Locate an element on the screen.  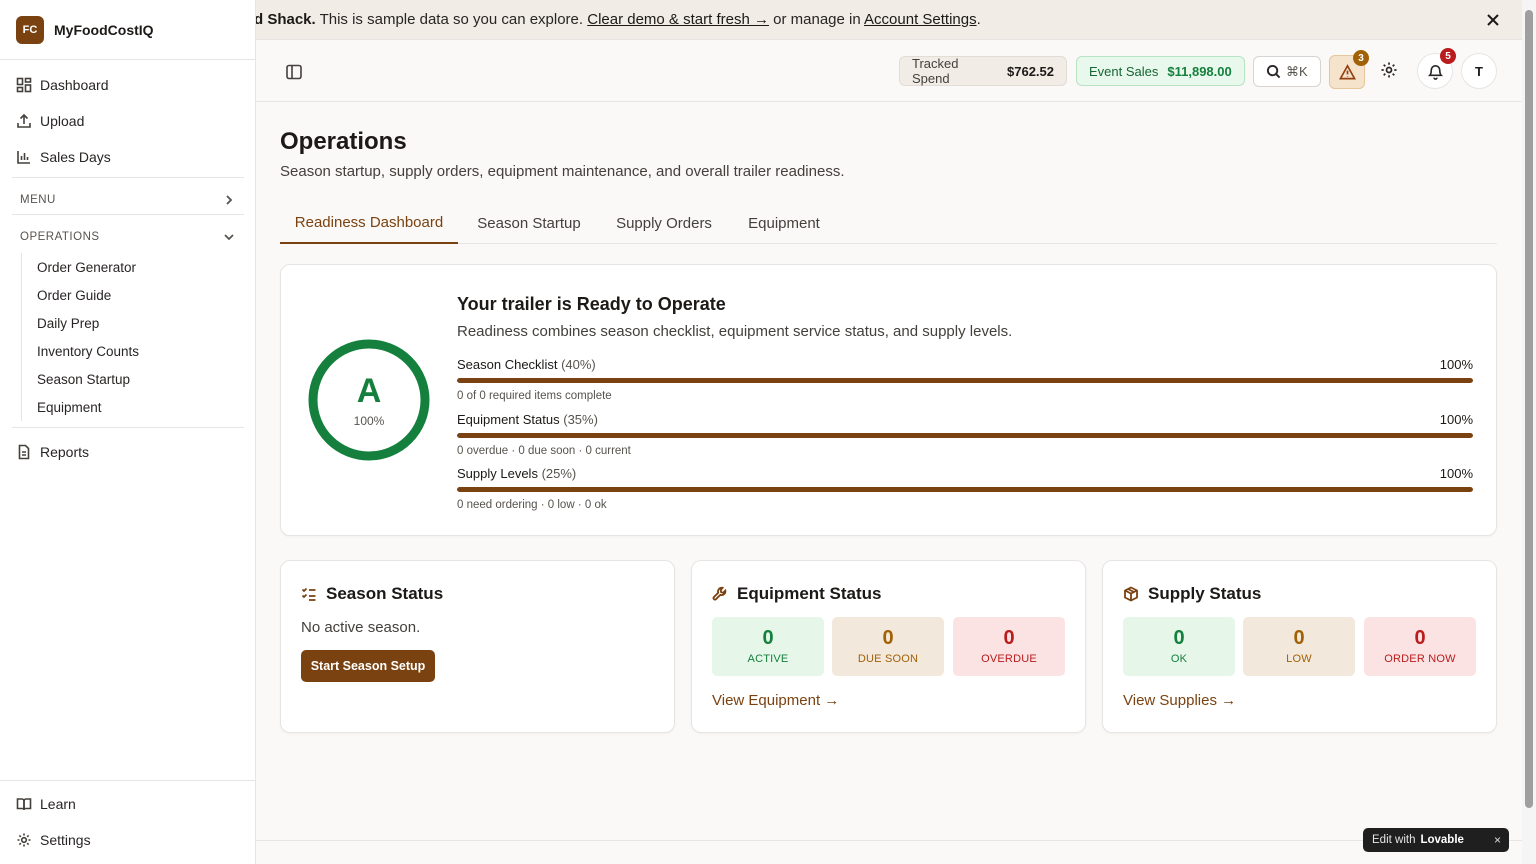
clear-demo-link: Clear demo & start fresh → is located at coordinates (678, 19).